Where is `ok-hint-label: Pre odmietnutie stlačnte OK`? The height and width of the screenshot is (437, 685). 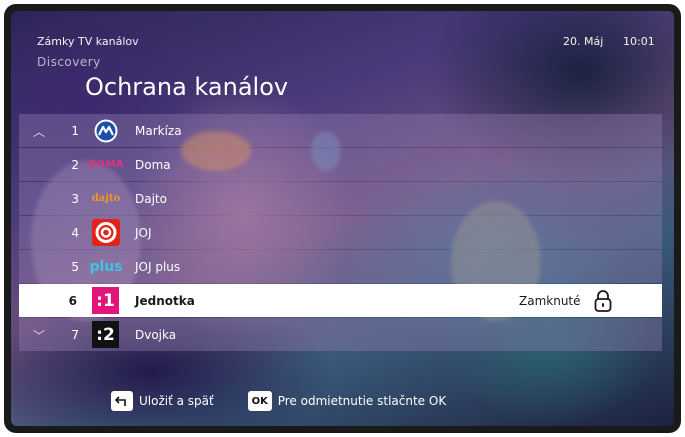
ok-hint-label: Pre odmietnutie stlačnte OK is located at coordinates (362, 401).